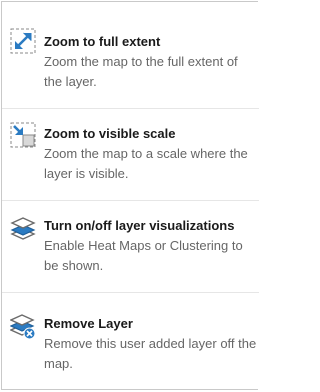 Image resolution: width=320 pixels, height=392 pixels. What do you see at coordinates (110, 133) in the screenshot?
I see `menu-item-title: Zoom to visible scale` at bounding box center [110, 133].